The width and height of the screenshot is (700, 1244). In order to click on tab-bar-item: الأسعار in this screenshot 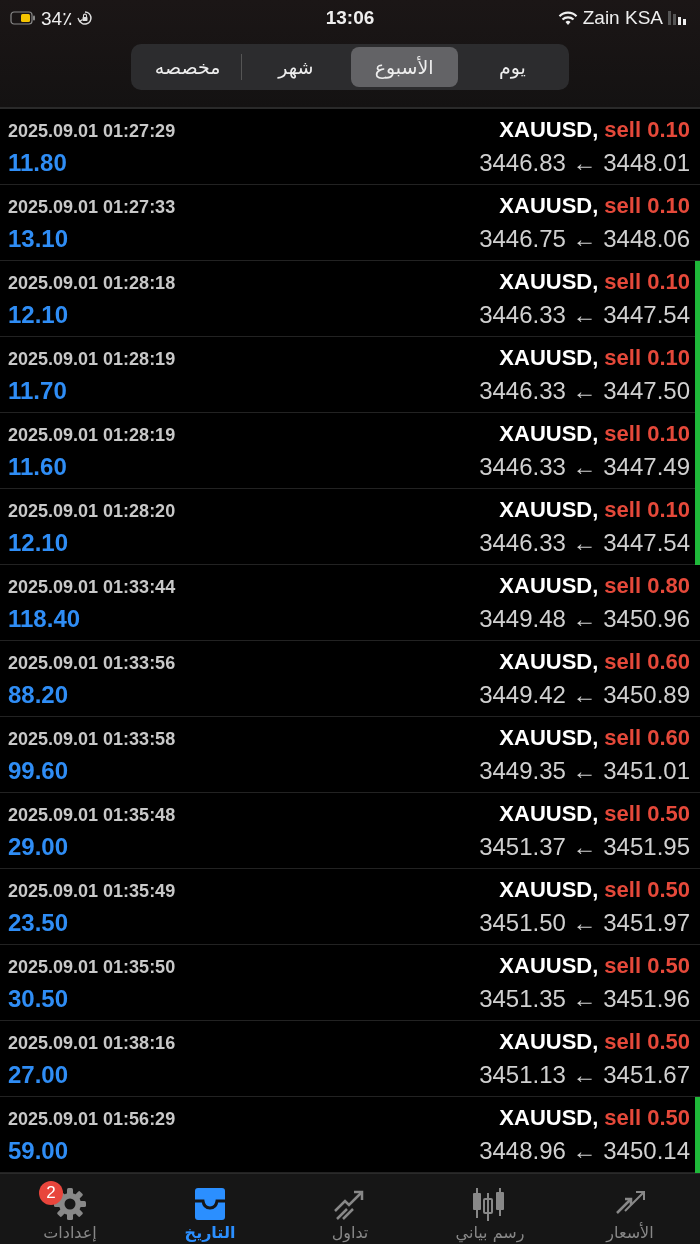, I will do `click(630, 1209)`.